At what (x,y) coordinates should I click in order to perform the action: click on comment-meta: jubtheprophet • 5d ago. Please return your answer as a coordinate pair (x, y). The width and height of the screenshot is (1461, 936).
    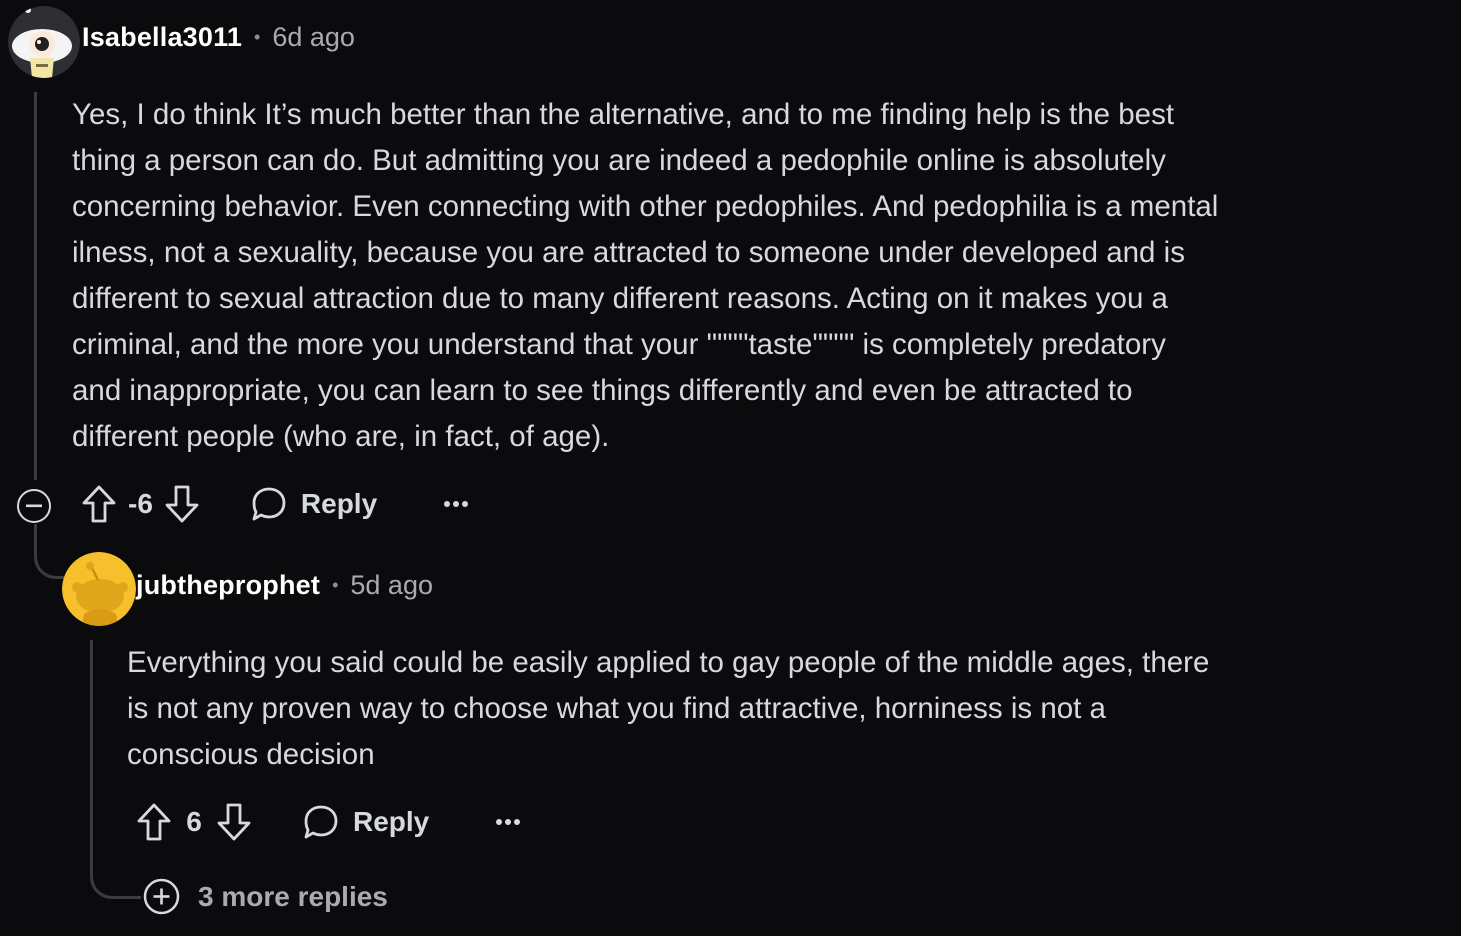
    Looking at the image, I should click on (284, 585).